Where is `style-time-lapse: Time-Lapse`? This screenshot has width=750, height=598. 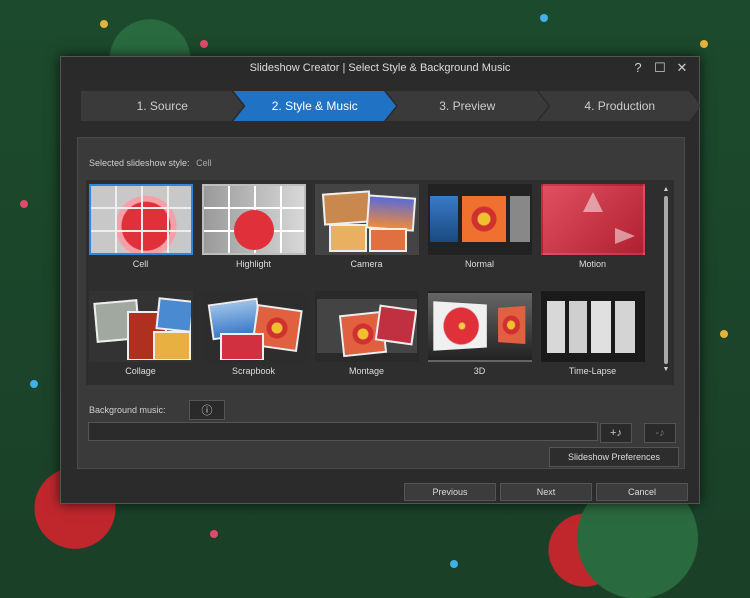
style-time-lapse: Time-Lapse is located at coordinates (593, 340).